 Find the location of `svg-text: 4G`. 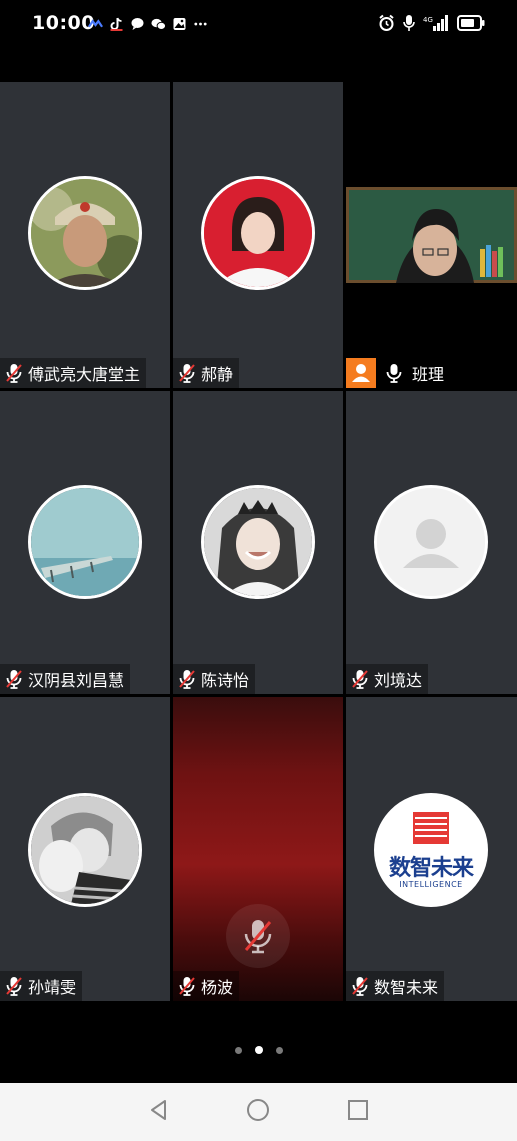

svg-text: 4G is located at coordinates (428, 20).